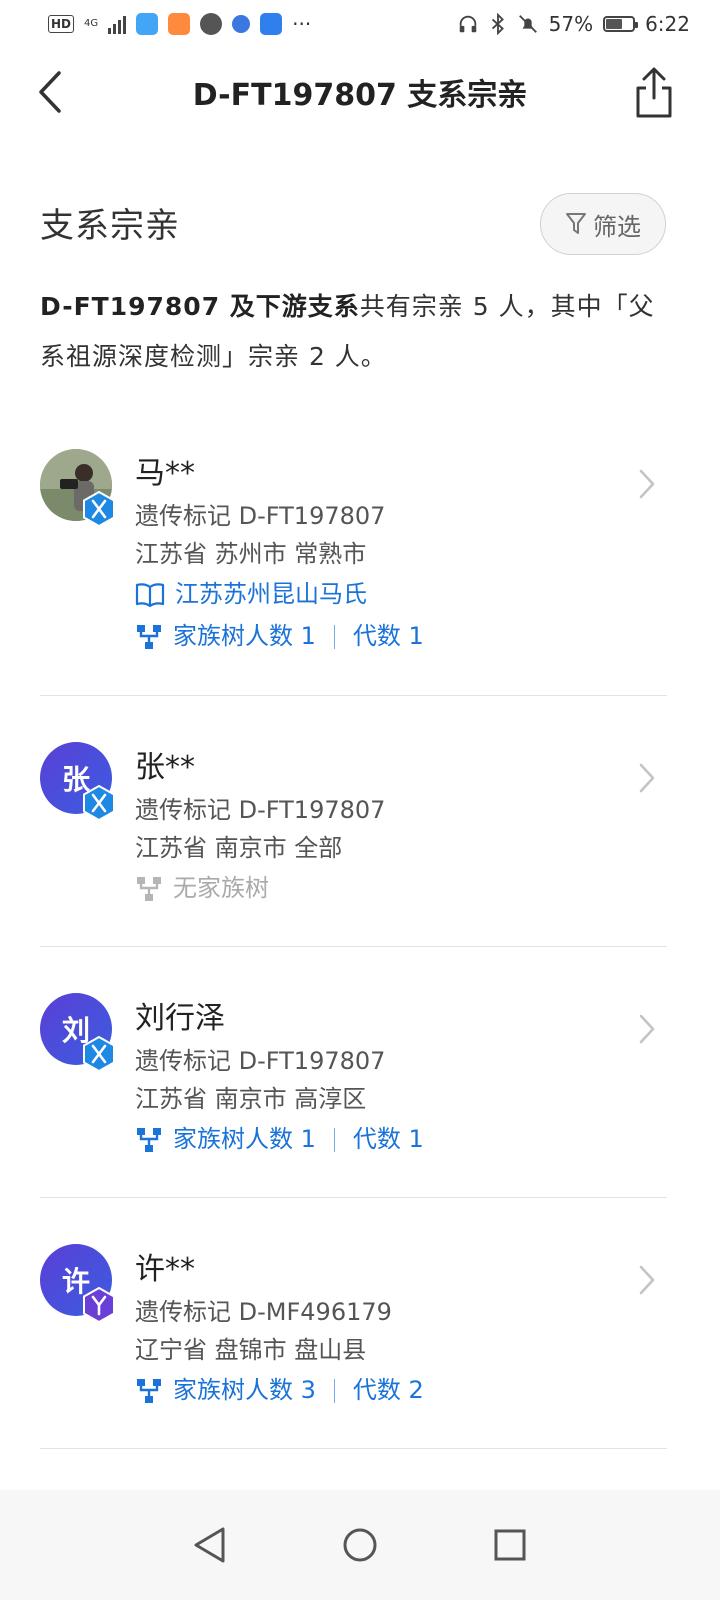  What do you see at coordinates (271, 24) in the screenshot?
I see `vpn-app-icon` at bounding box center [271, 24].